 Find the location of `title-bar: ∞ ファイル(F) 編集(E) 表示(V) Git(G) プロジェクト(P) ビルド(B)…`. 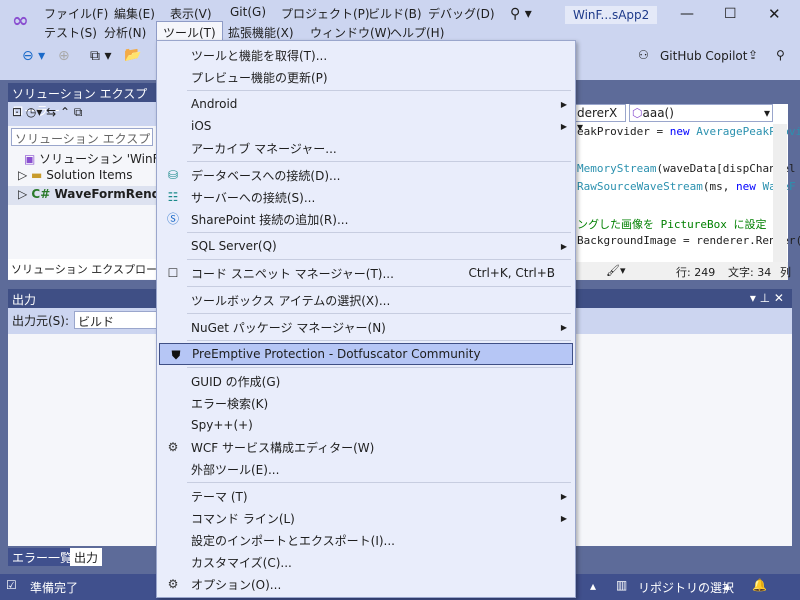

title-bar: ∞ ファイル(F) 編集(E) 表示(V) Git(G) プロジェクト(P) ビルド(B)… is located at coordinates (400, 21).